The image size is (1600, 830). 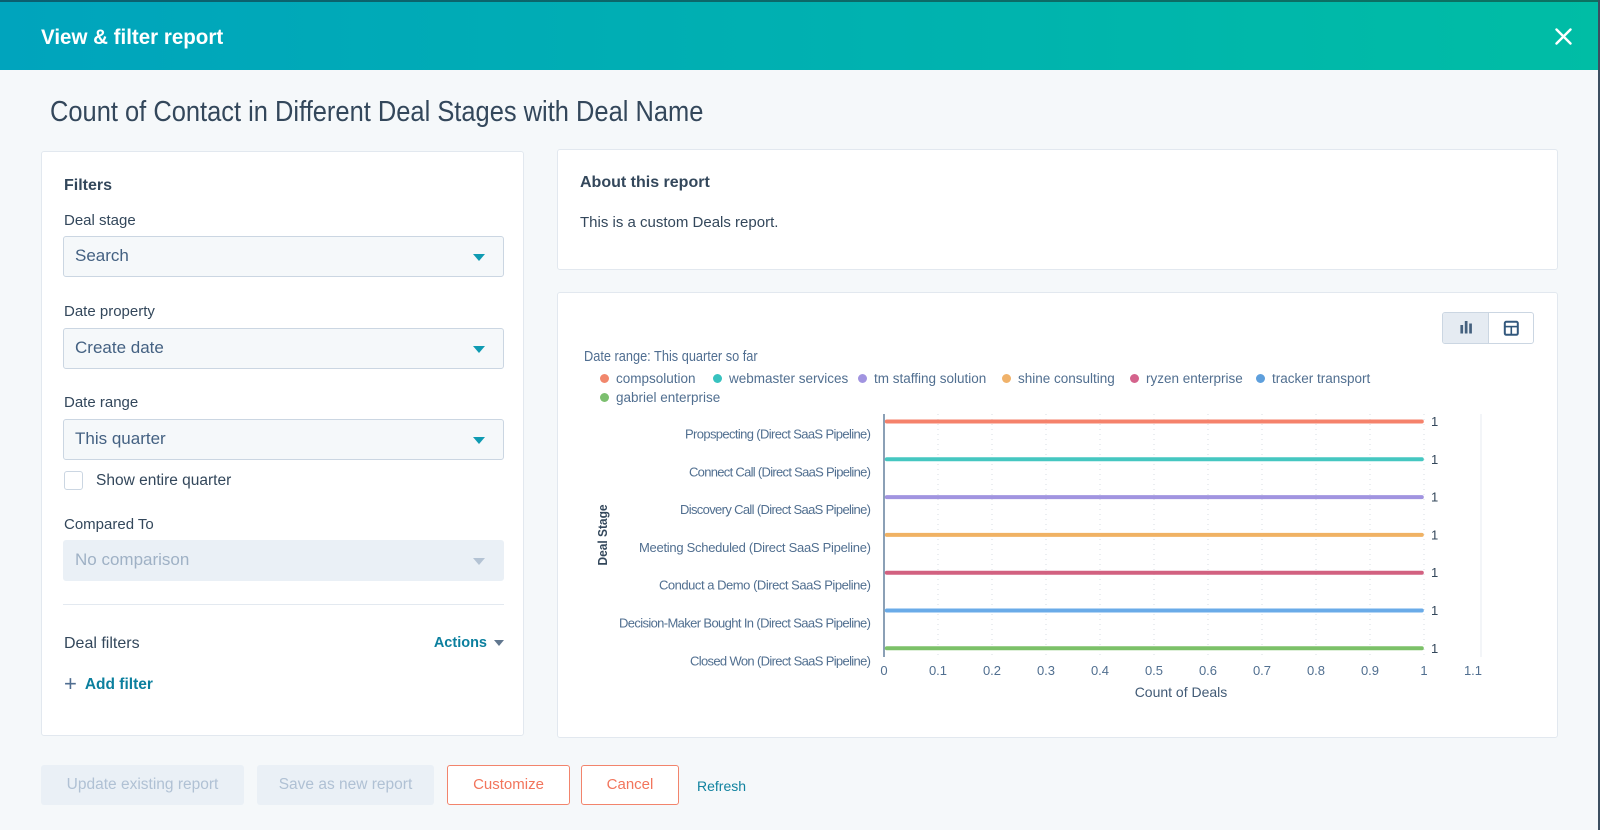 I want to click on svg-text: 0.8, so click(x=1316, y=670).